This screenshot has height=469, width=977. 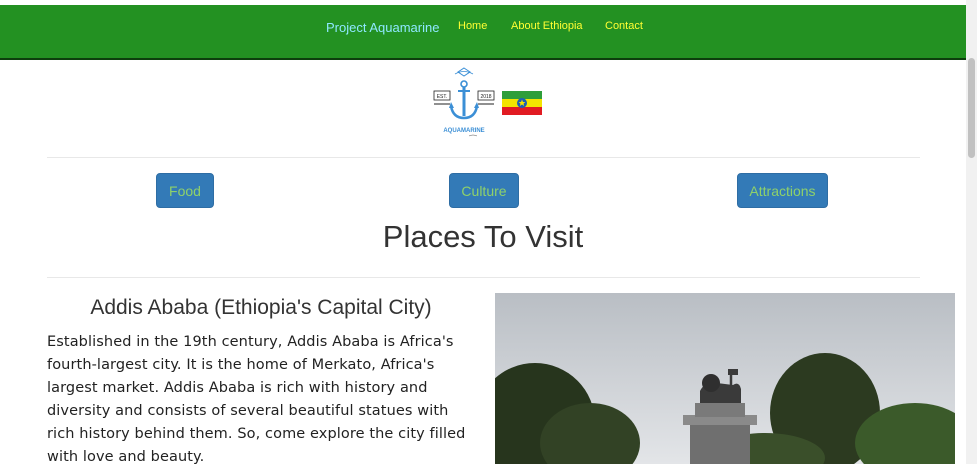 I want to click on city-title: Addis Ababa (Ethiopia's Capital City), so click(x=261, y=307).